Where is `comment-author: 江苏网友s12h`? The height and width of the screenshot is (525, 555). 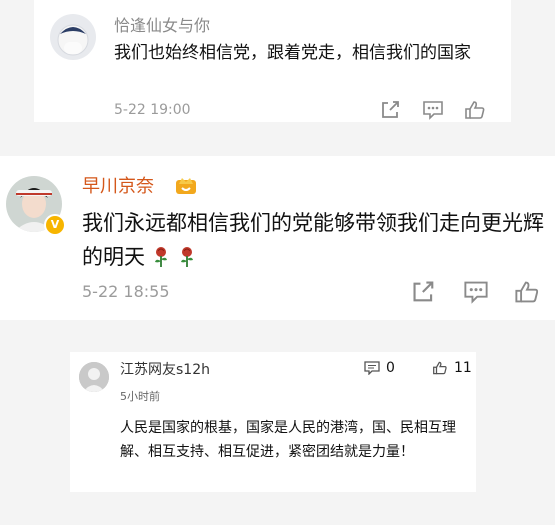 comment-author: 江苏网友s12h is located at coordinates (165, 369).